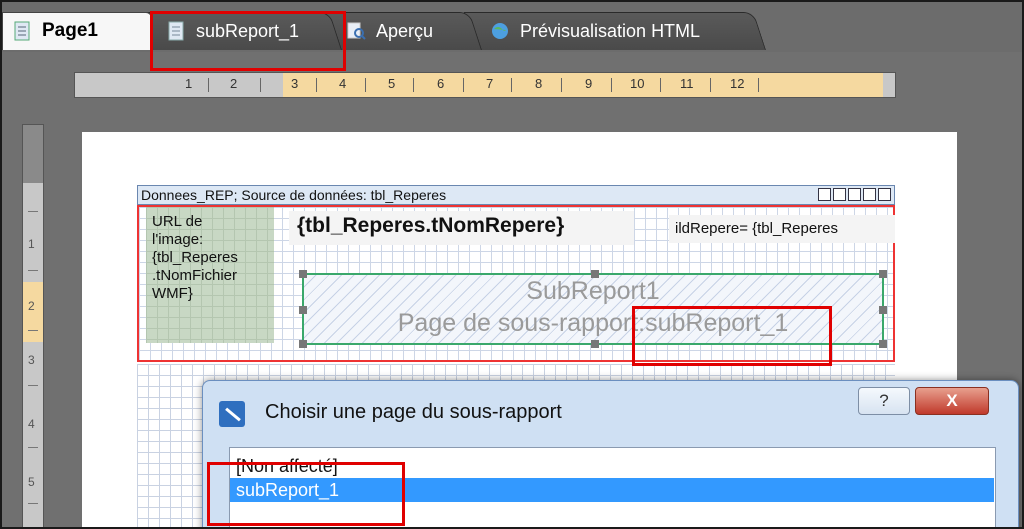 Image resolution: width=1024 pixels, height=529 pixels. Describe the element at coordinates (356, 31) in the screenshot. I see `preview-icon` at that location.